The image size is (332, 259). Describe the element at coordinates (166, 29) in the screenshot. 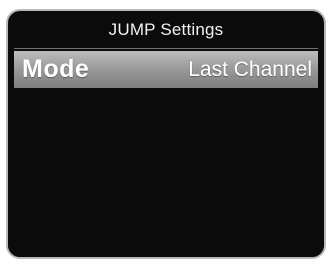

I see `panel-title: JUMP Settings` at that location.